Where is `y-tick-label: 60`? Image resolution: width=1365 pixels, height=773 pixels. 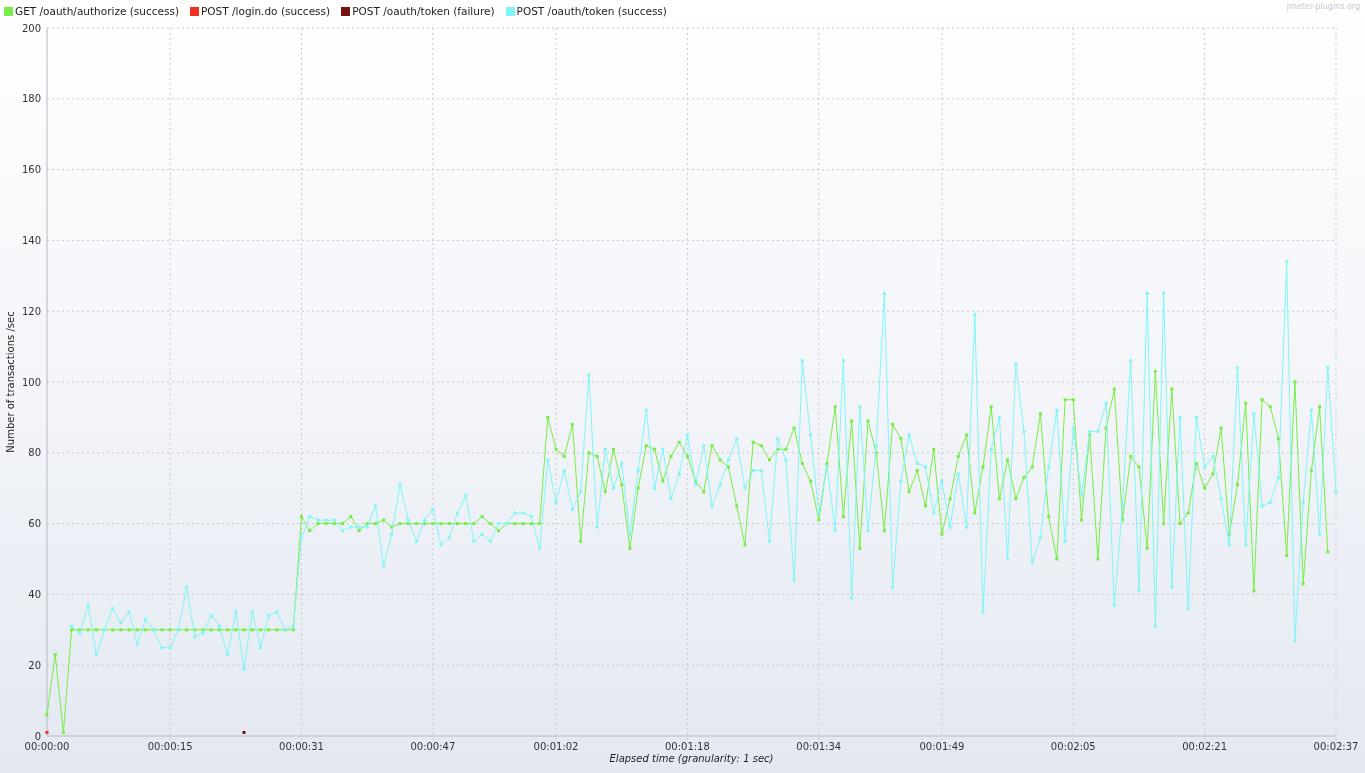 y-tick-label: 60 is located at coordinates (34, 524).